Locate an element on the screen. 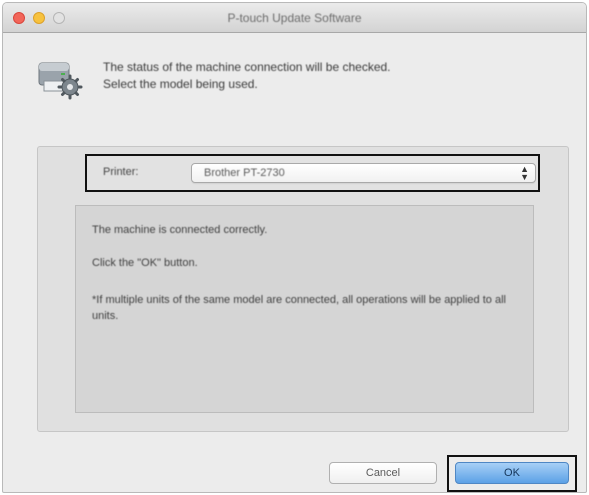 Image resolution: width=589 pixels, height=495 pixels. ok-button: OK is located at coordinates (512, 473).